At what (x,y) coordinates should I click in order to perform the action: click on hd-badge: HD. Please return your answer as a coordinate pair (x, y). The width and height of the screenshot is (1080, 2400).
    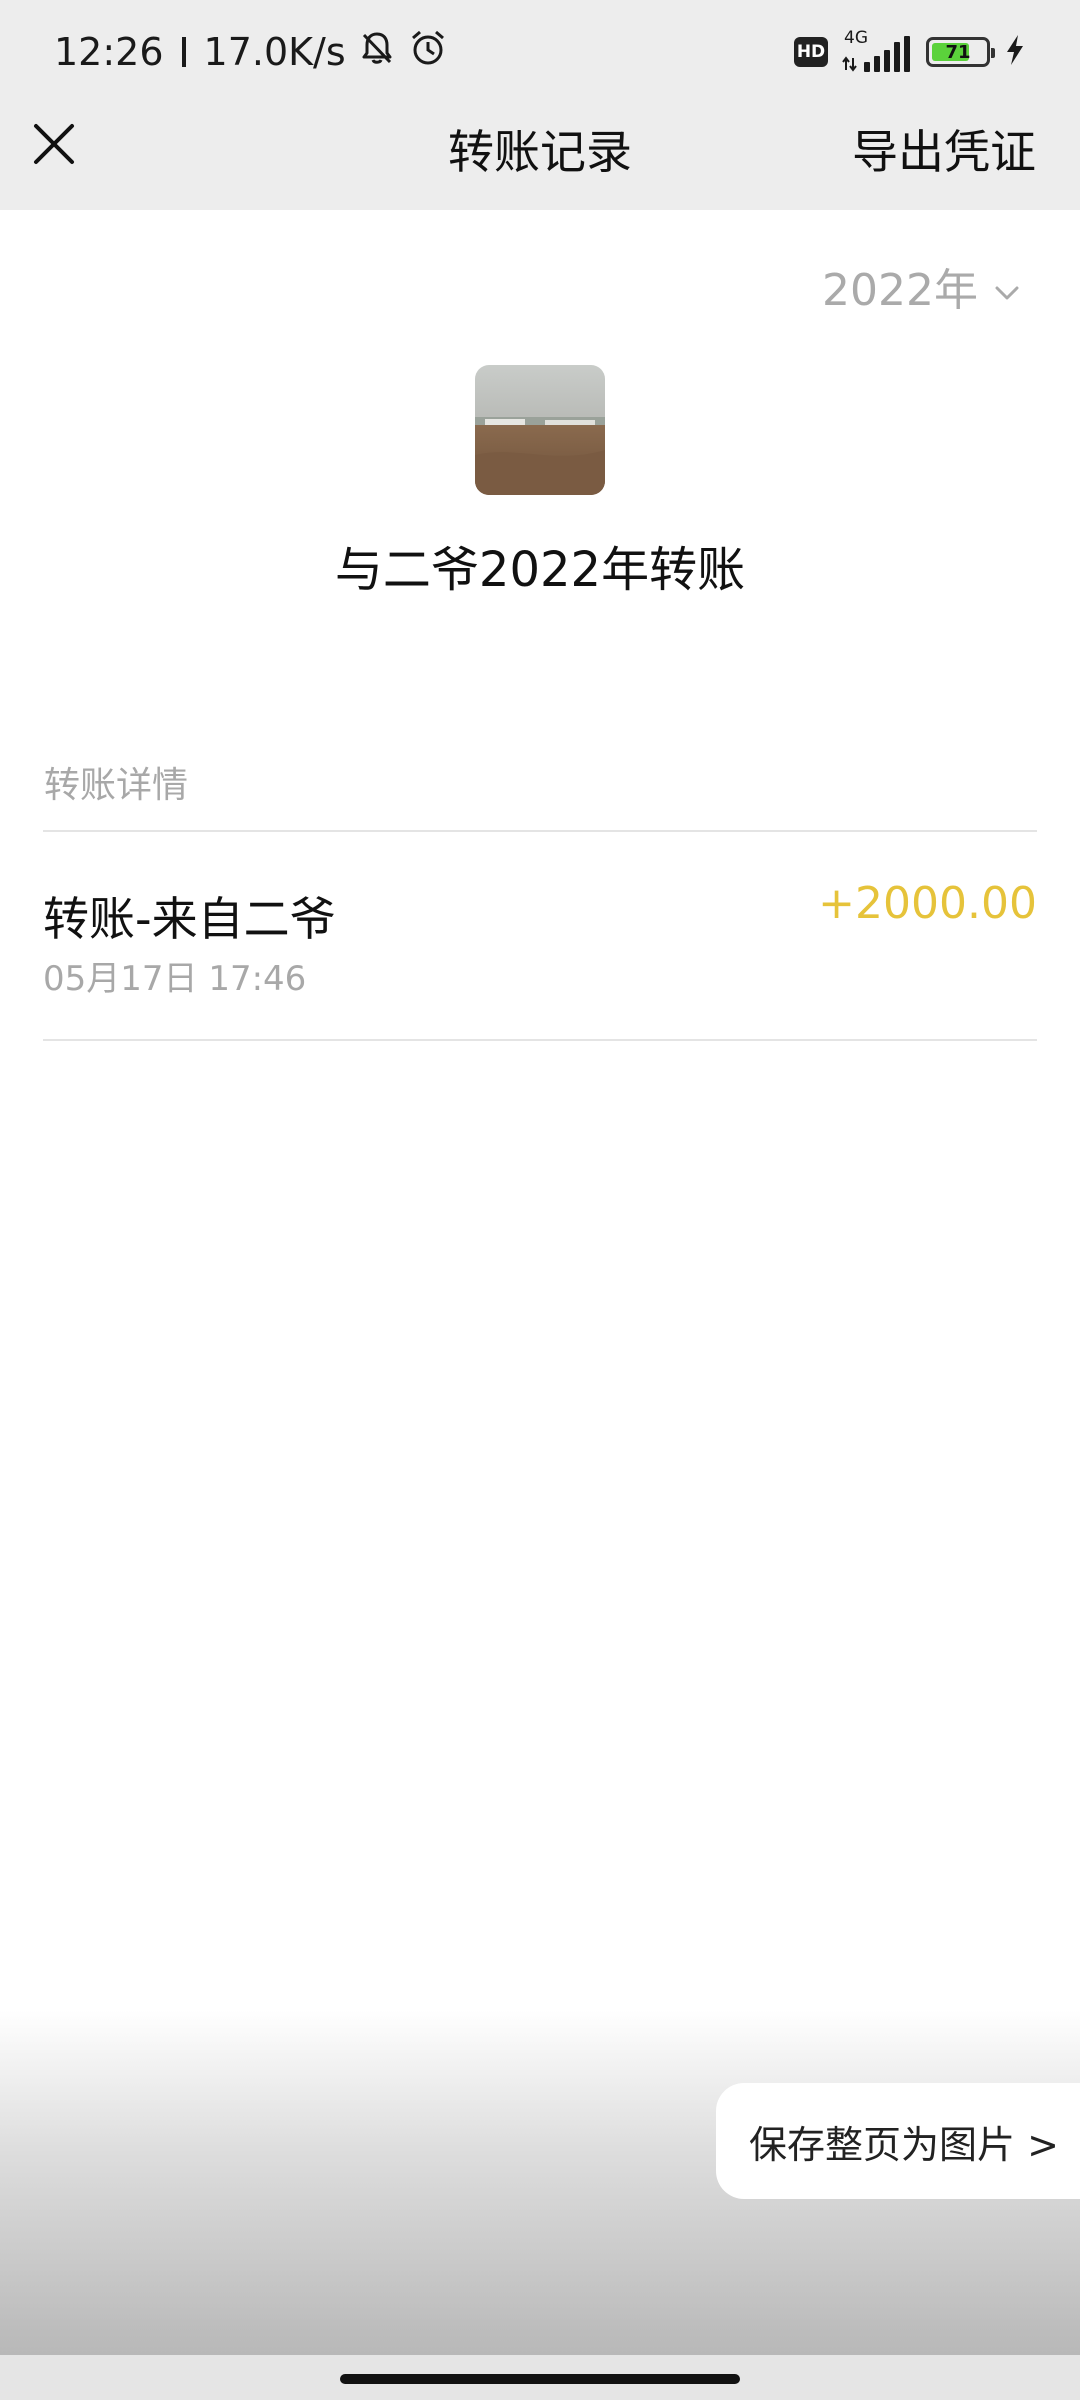
    Looking at the image, I should click on (811, 52).